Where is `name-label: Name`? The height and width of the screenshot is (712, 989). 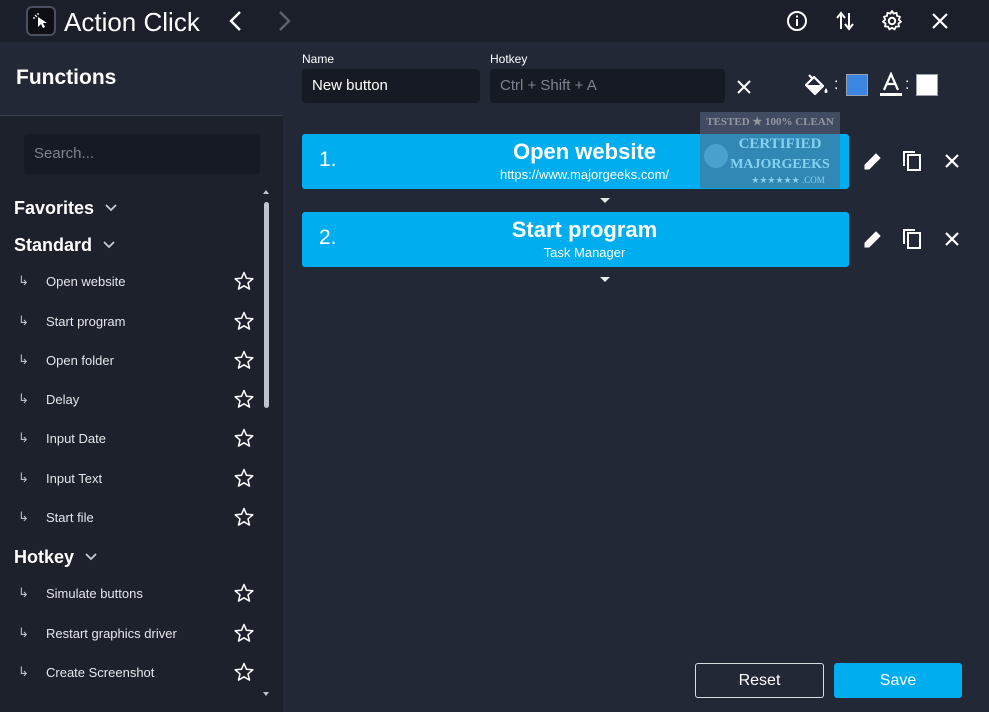 name-label: Name is located at coordinates (318, 59).